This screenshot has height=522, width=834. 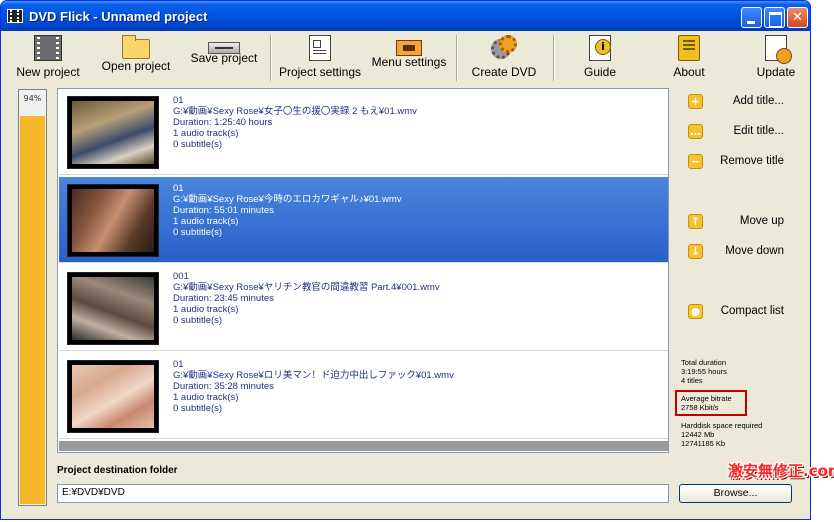 I want to click on update-icon, so click(x=778, y=49).